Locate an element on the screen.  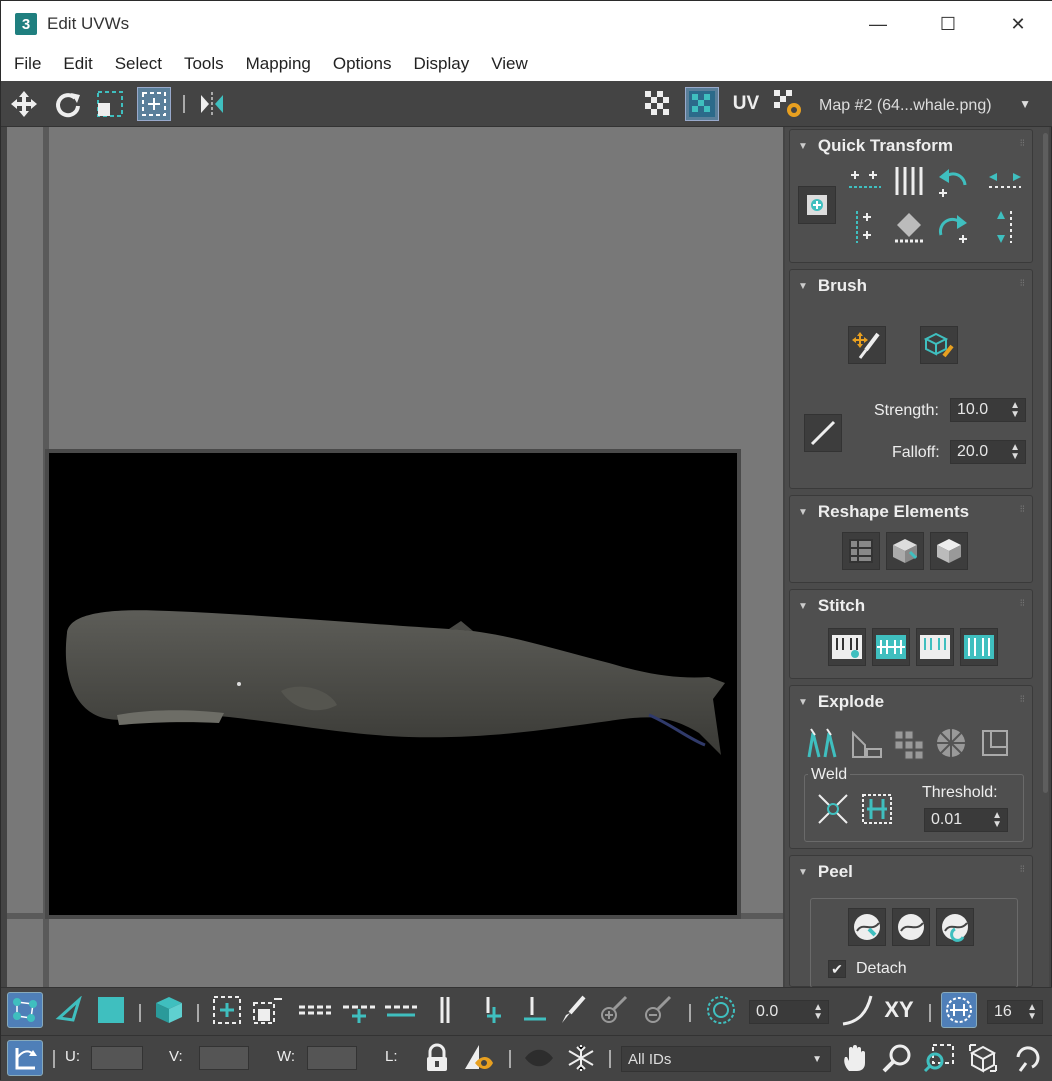
straighten-selection-icon is located at coordinates (861, 551).